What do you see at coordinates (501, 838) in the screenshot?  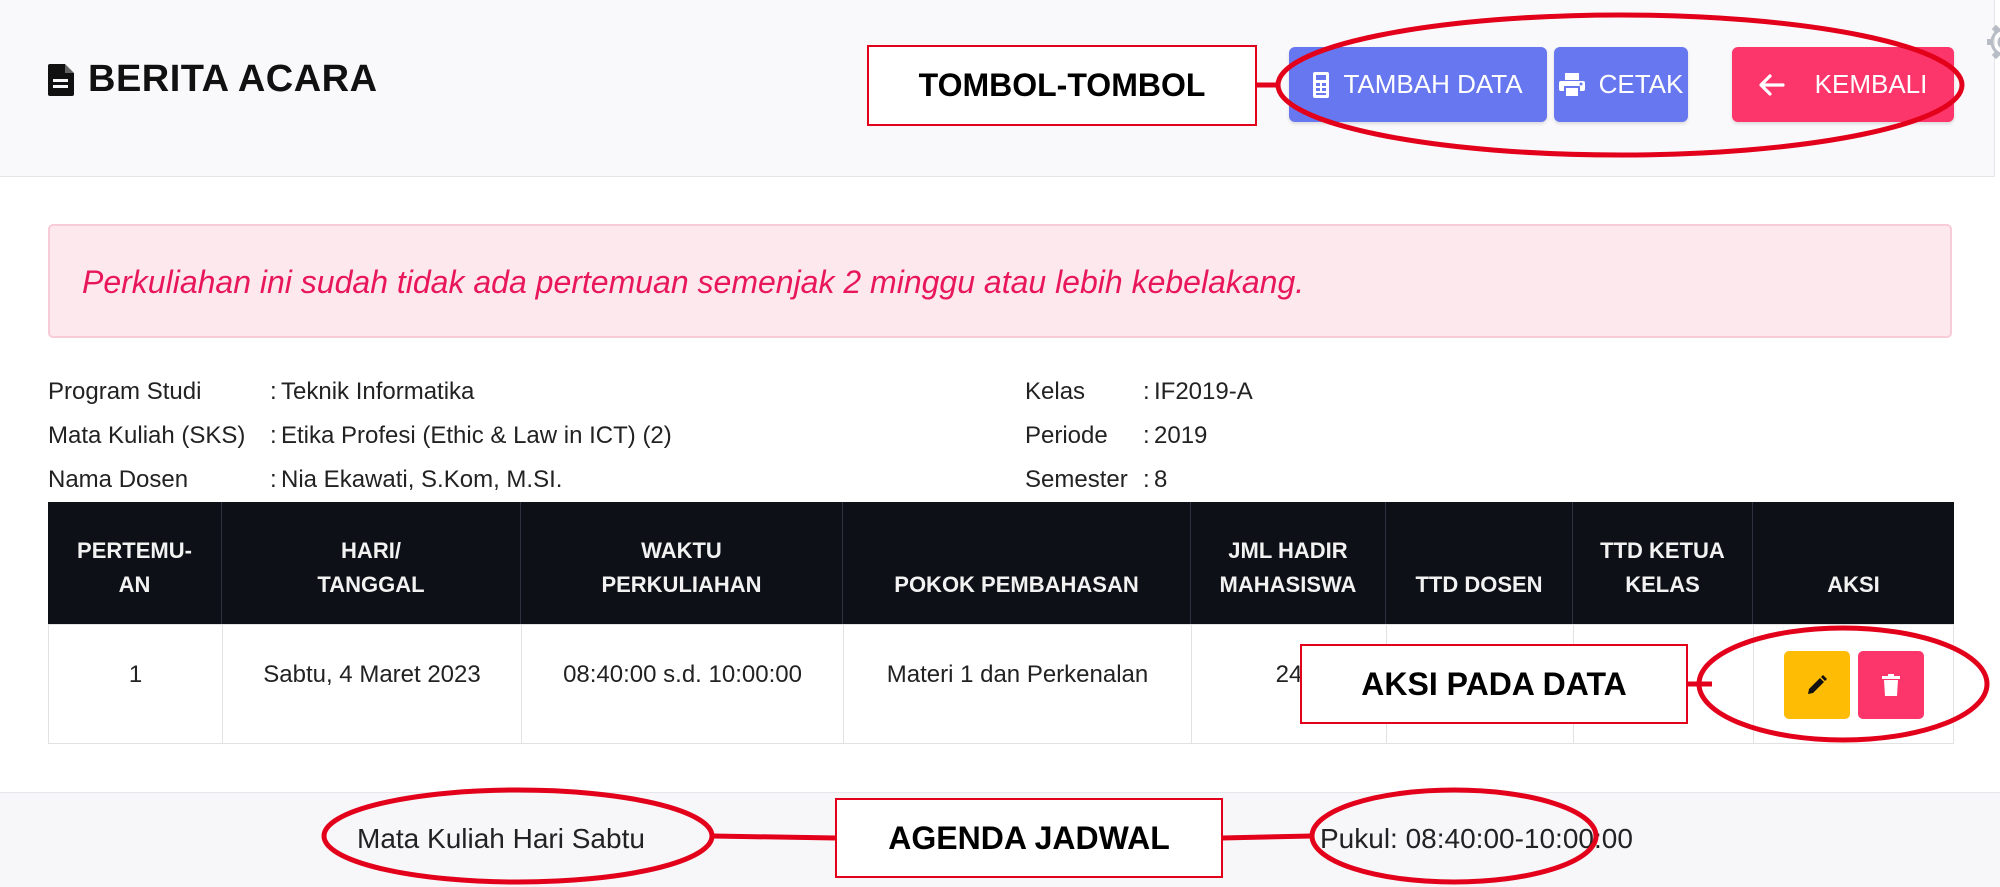 I see `agenda-day-text: Mata Kuliah Hari Sabtu` at bounding box center [501, 838].